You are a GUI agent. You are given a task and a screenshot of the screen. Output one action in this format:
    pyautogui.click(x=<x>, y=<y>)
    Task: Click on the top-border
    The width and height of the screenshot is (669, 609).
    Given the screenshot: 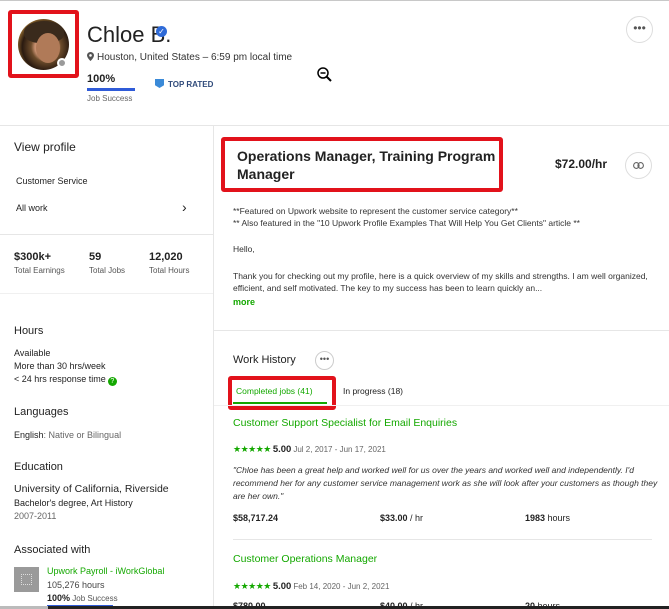 What is the action you would take?
    pyautogui.click(x=334, y=0)
    